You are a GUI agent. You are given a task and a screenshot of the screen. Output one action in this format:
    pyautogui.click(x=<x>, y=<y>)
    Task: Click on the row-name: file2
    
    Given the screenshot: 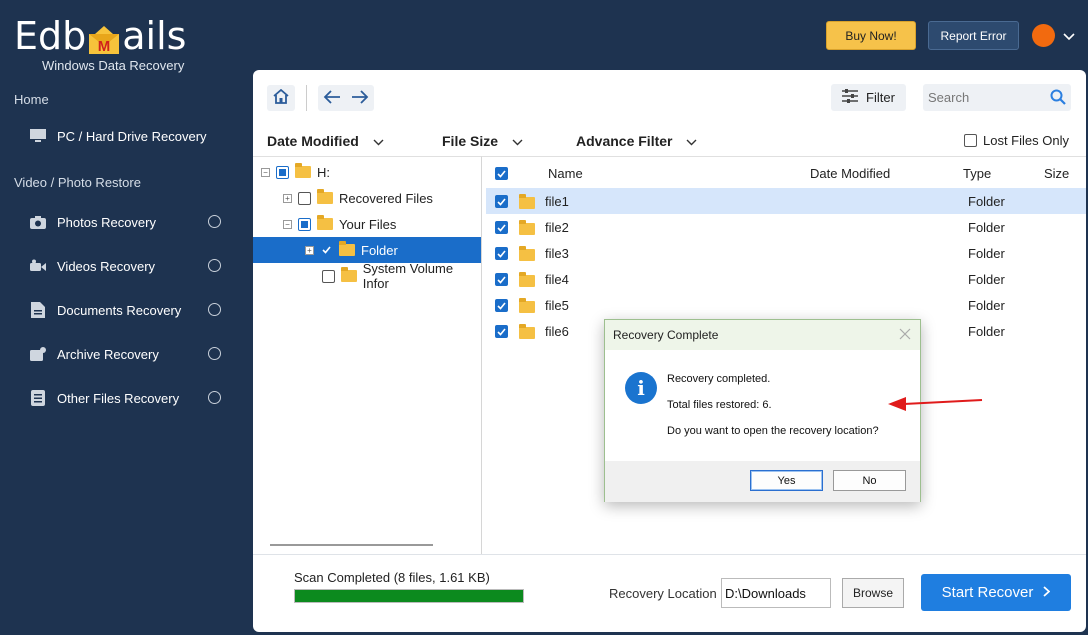 What is the action you would take?
    pyautogui.click(x=557, y=227)
    